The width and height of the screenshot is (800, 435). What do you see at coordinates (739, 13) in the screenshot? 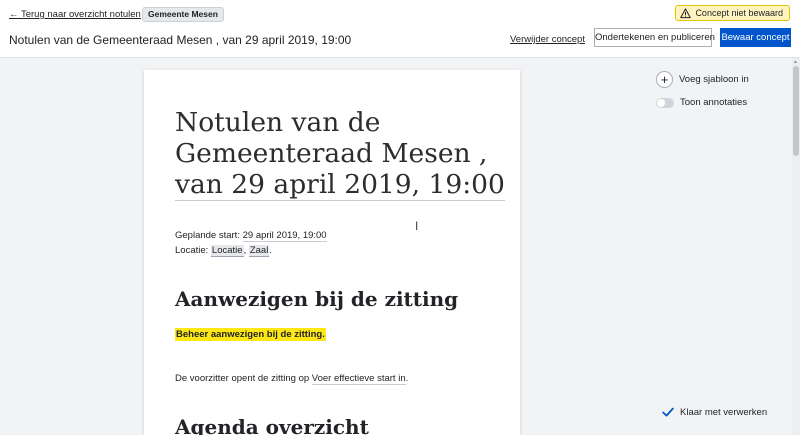
I see `status-badge-label: Concept niet bewaard` at bounding box center [739, 13].